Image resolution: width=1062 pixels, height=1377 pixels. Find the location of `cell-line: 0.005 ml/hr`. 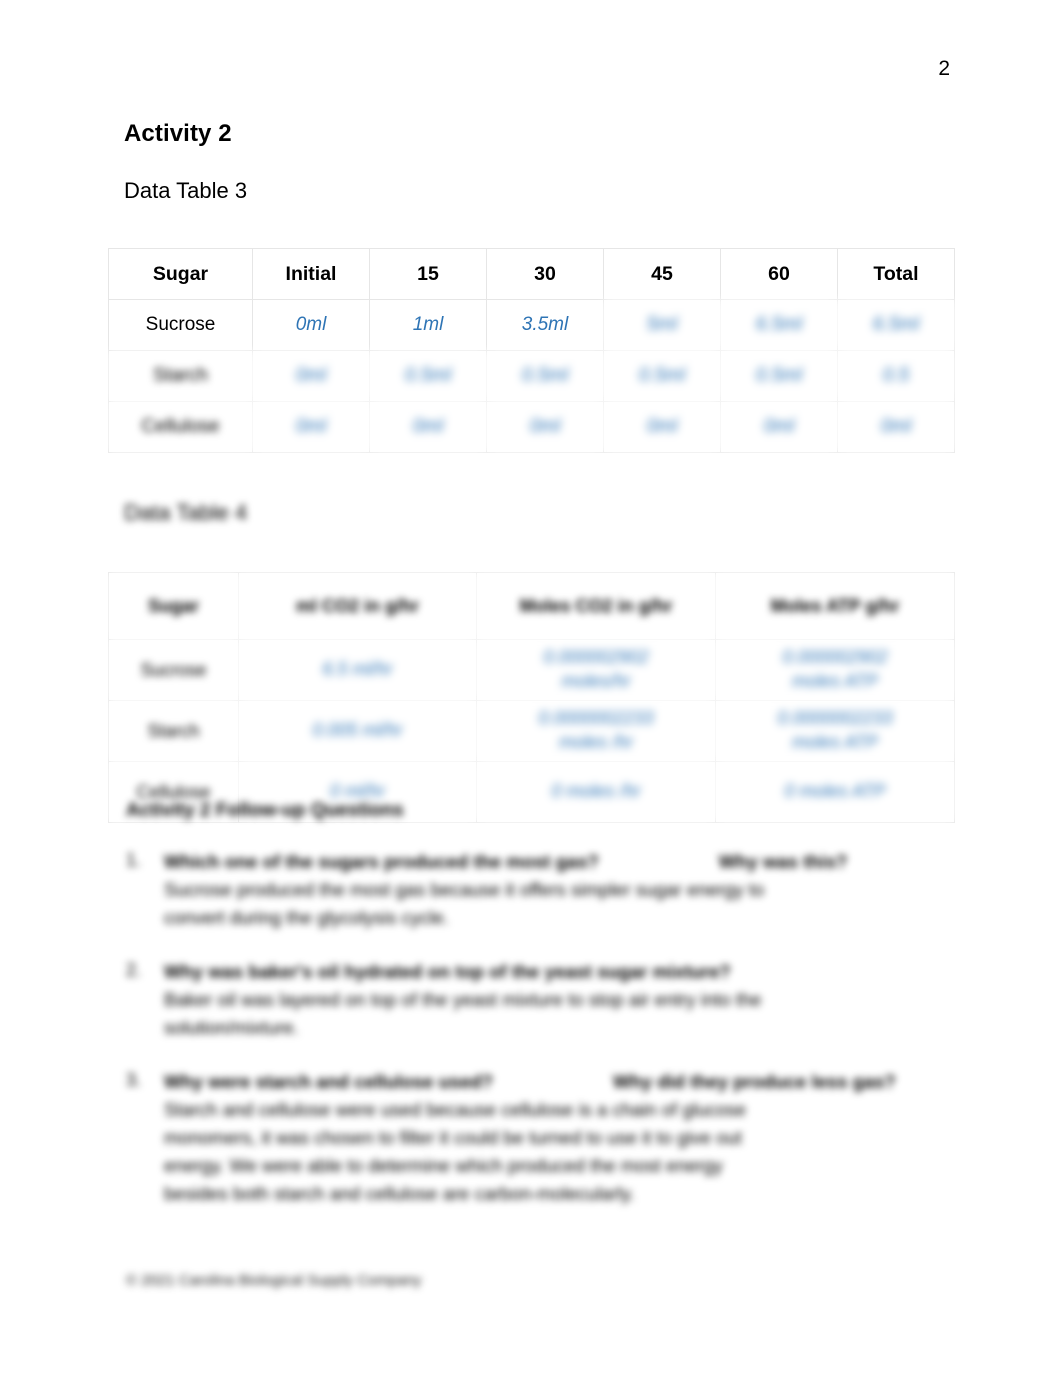

cell-line: 0.005 ml/hr is located at coordinates (357, 730).